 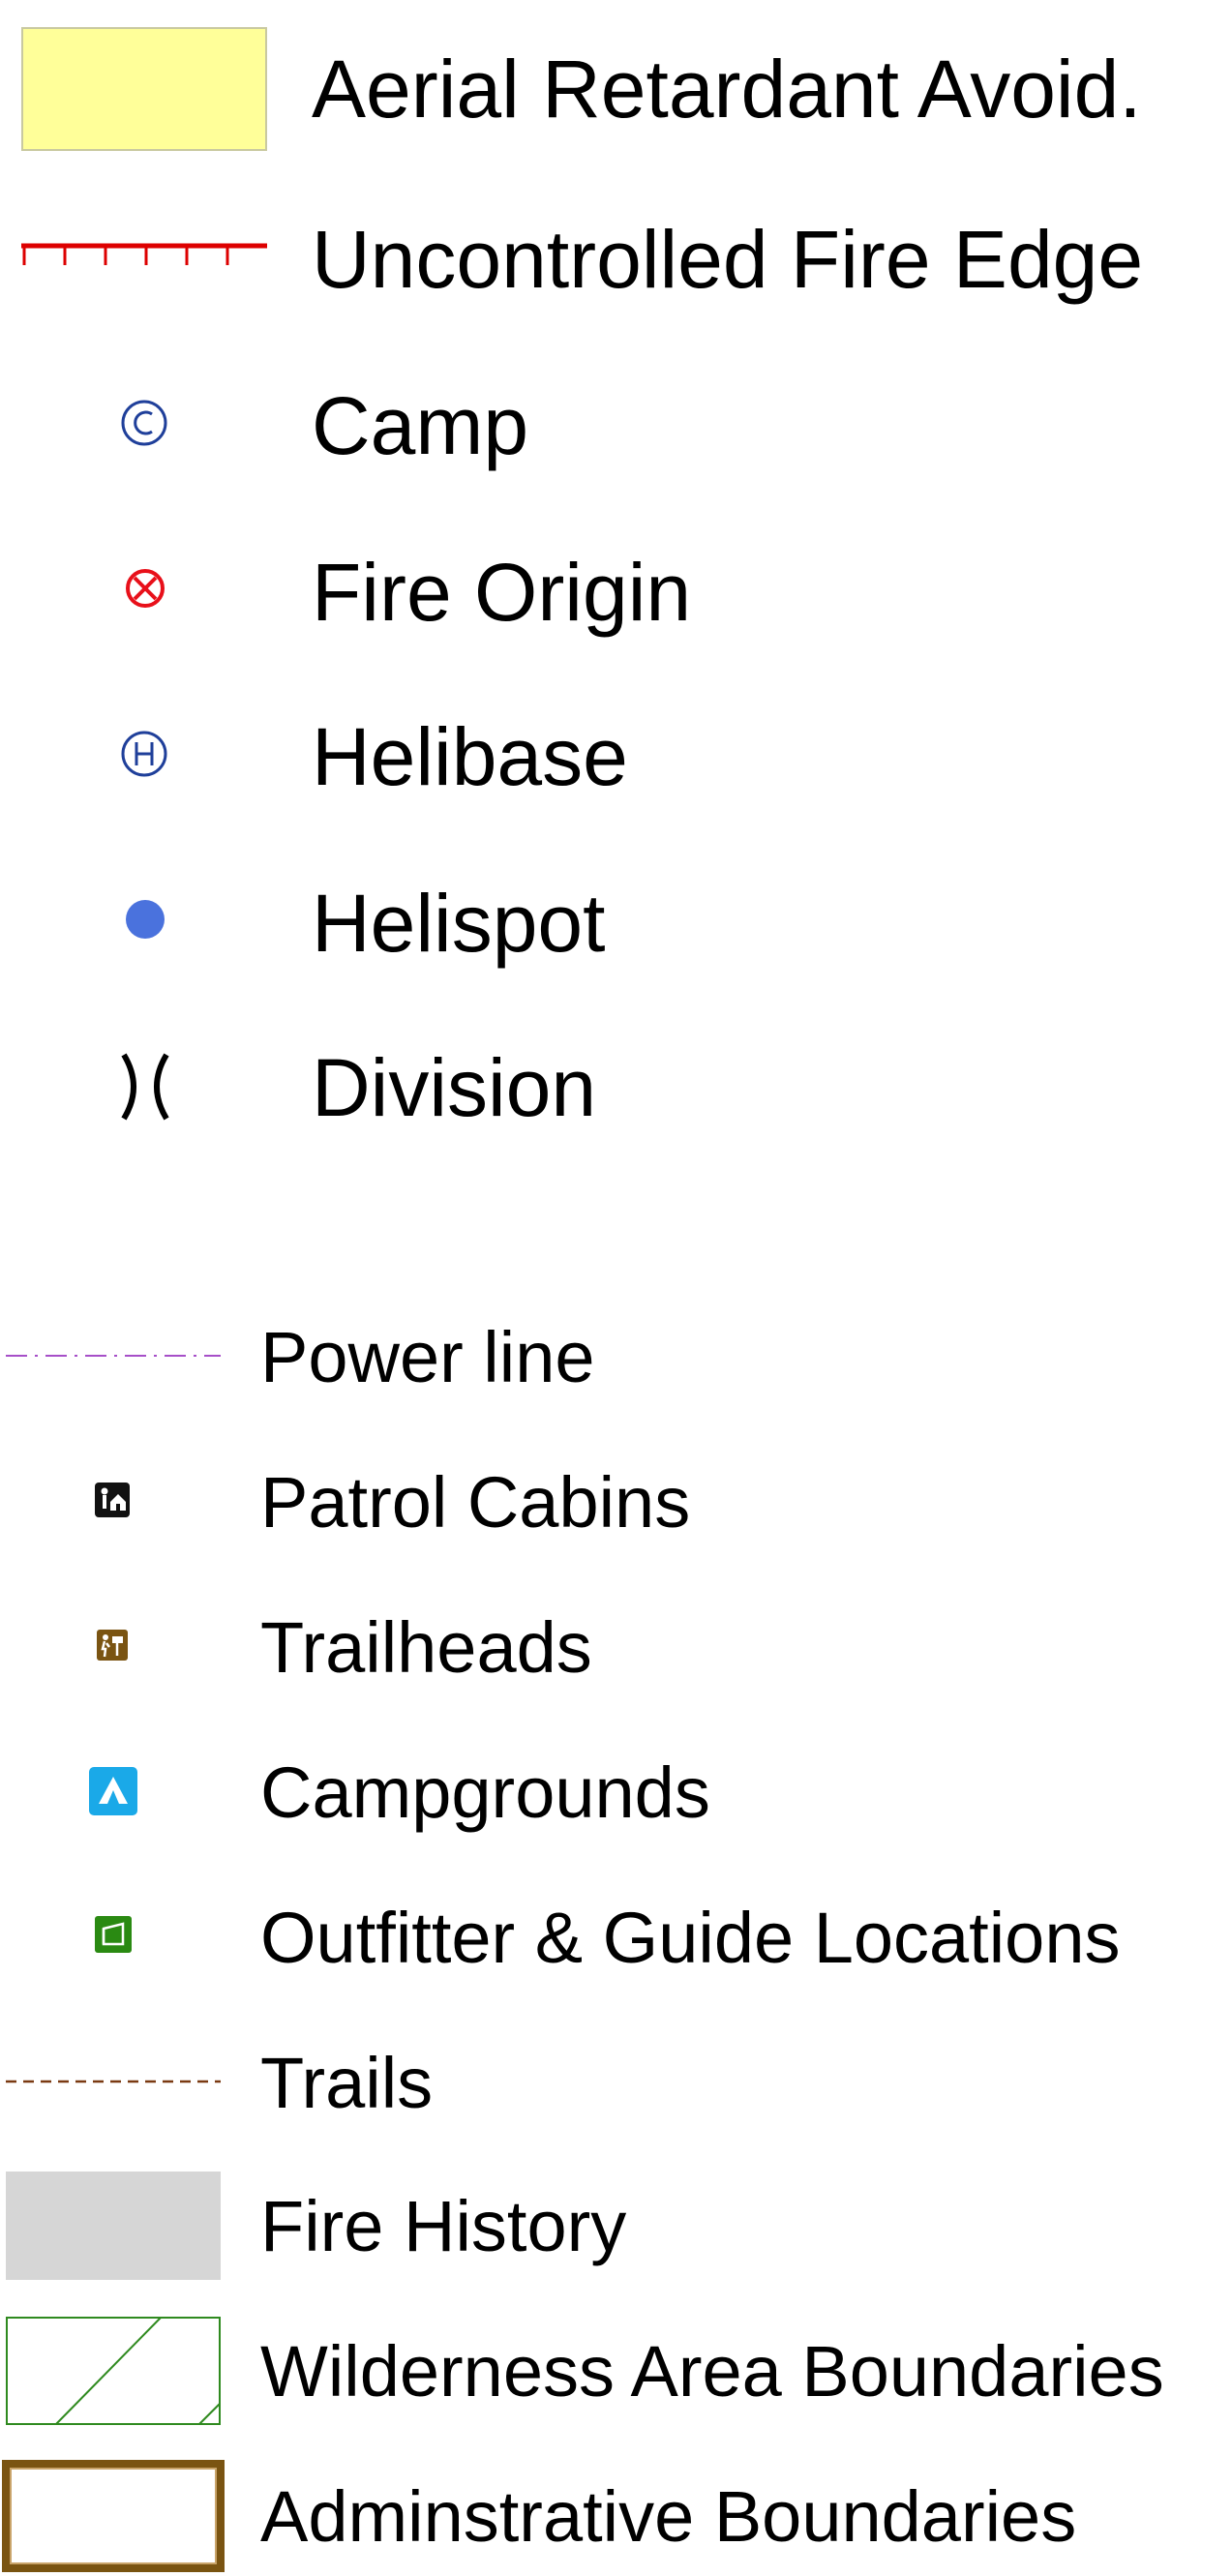 I want to click on legend-row-patrol-cabins: Patrol Cabins, so click(x=616, y=1502).